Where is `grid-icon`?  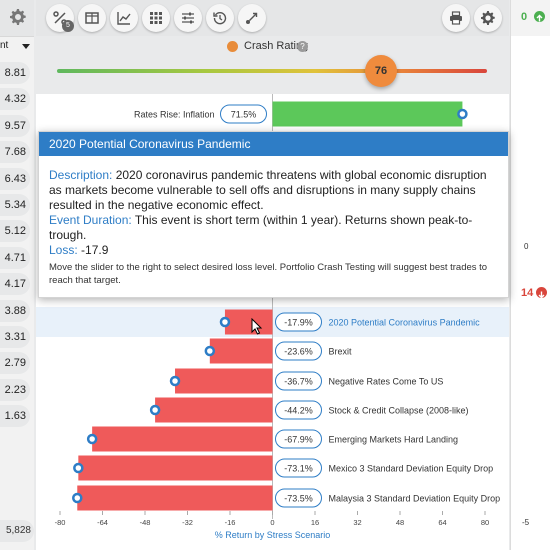
grid-icon is located at coordinates (156, 18).